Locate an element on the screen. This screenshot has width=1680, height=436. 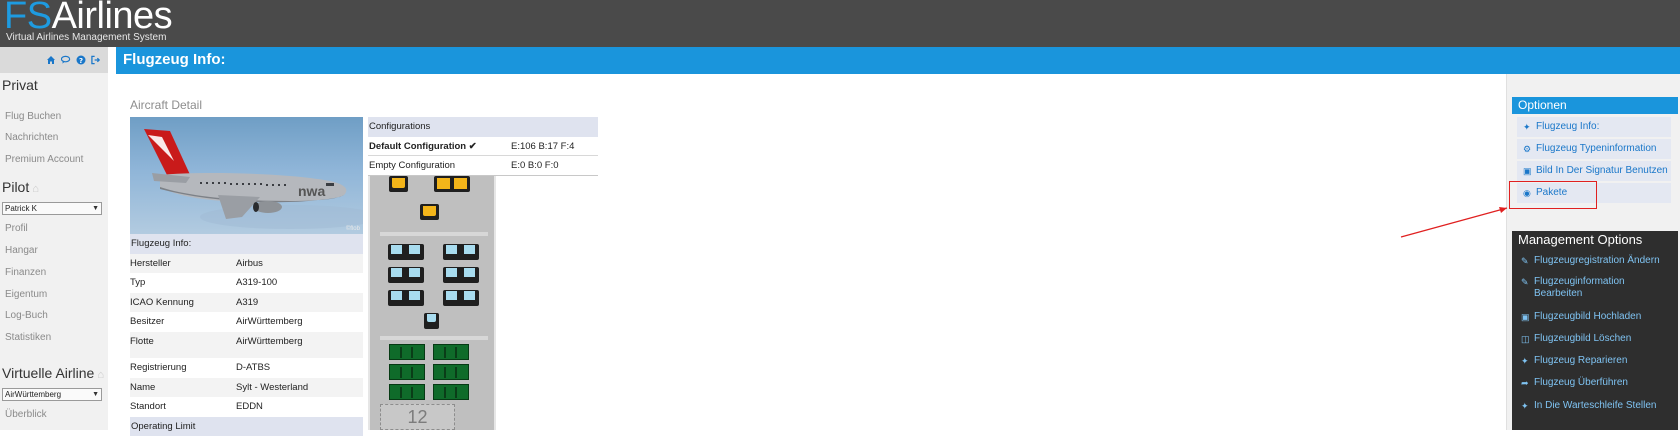
quick-icons-bar: ? is located at coordinates (54, 60).